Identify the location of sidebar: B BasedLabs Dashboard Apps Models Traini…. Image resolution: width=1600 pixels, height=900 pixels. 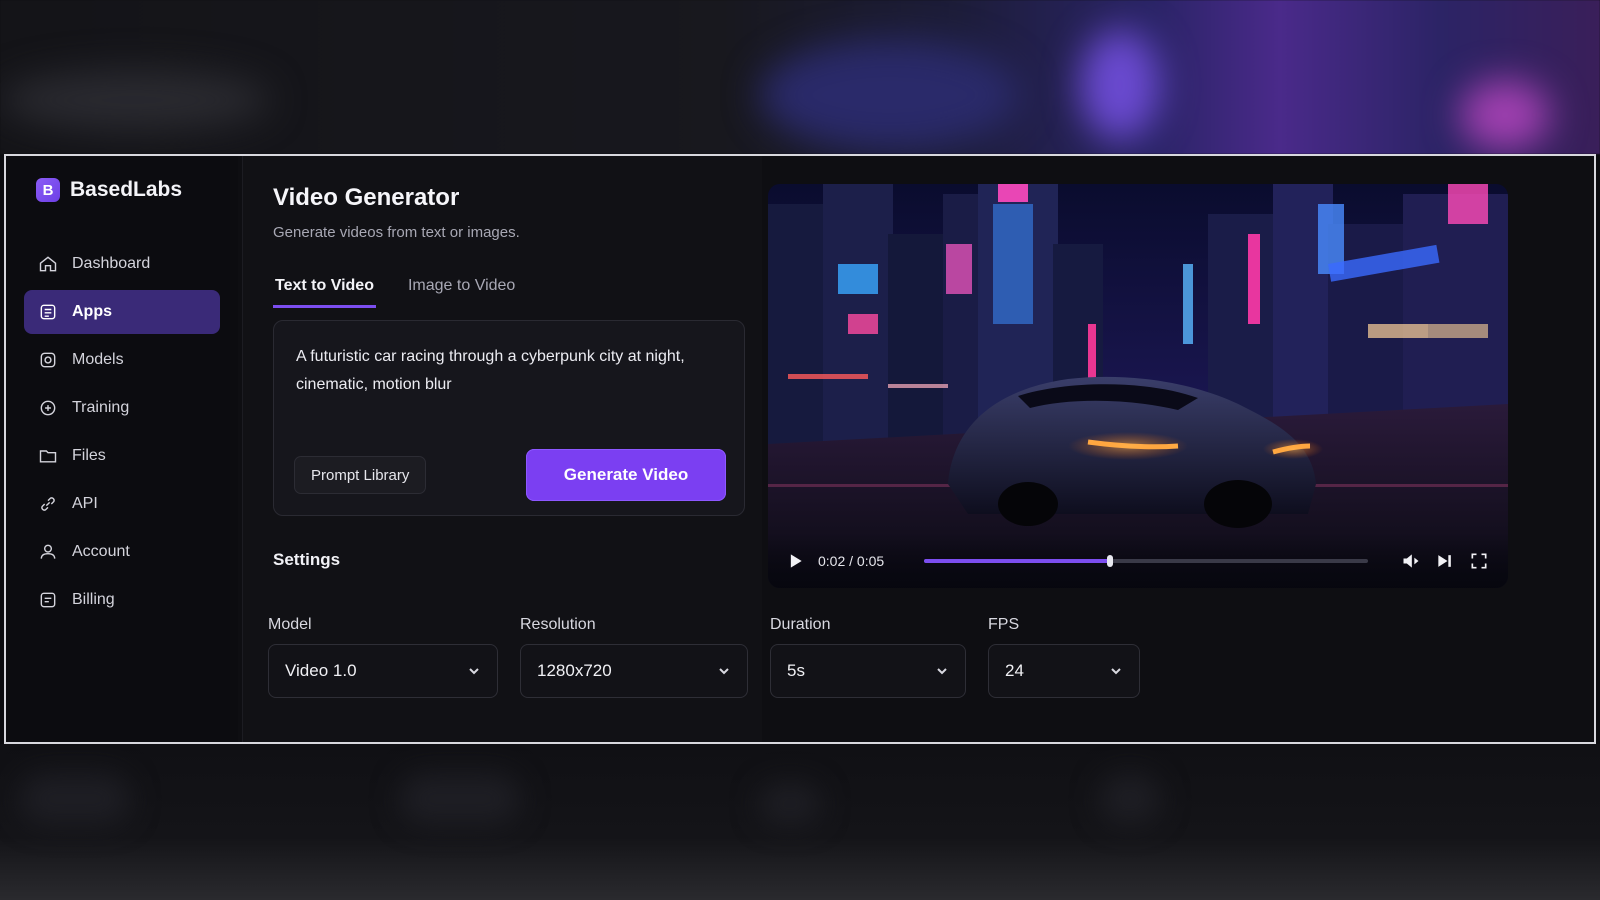
(122, 449).